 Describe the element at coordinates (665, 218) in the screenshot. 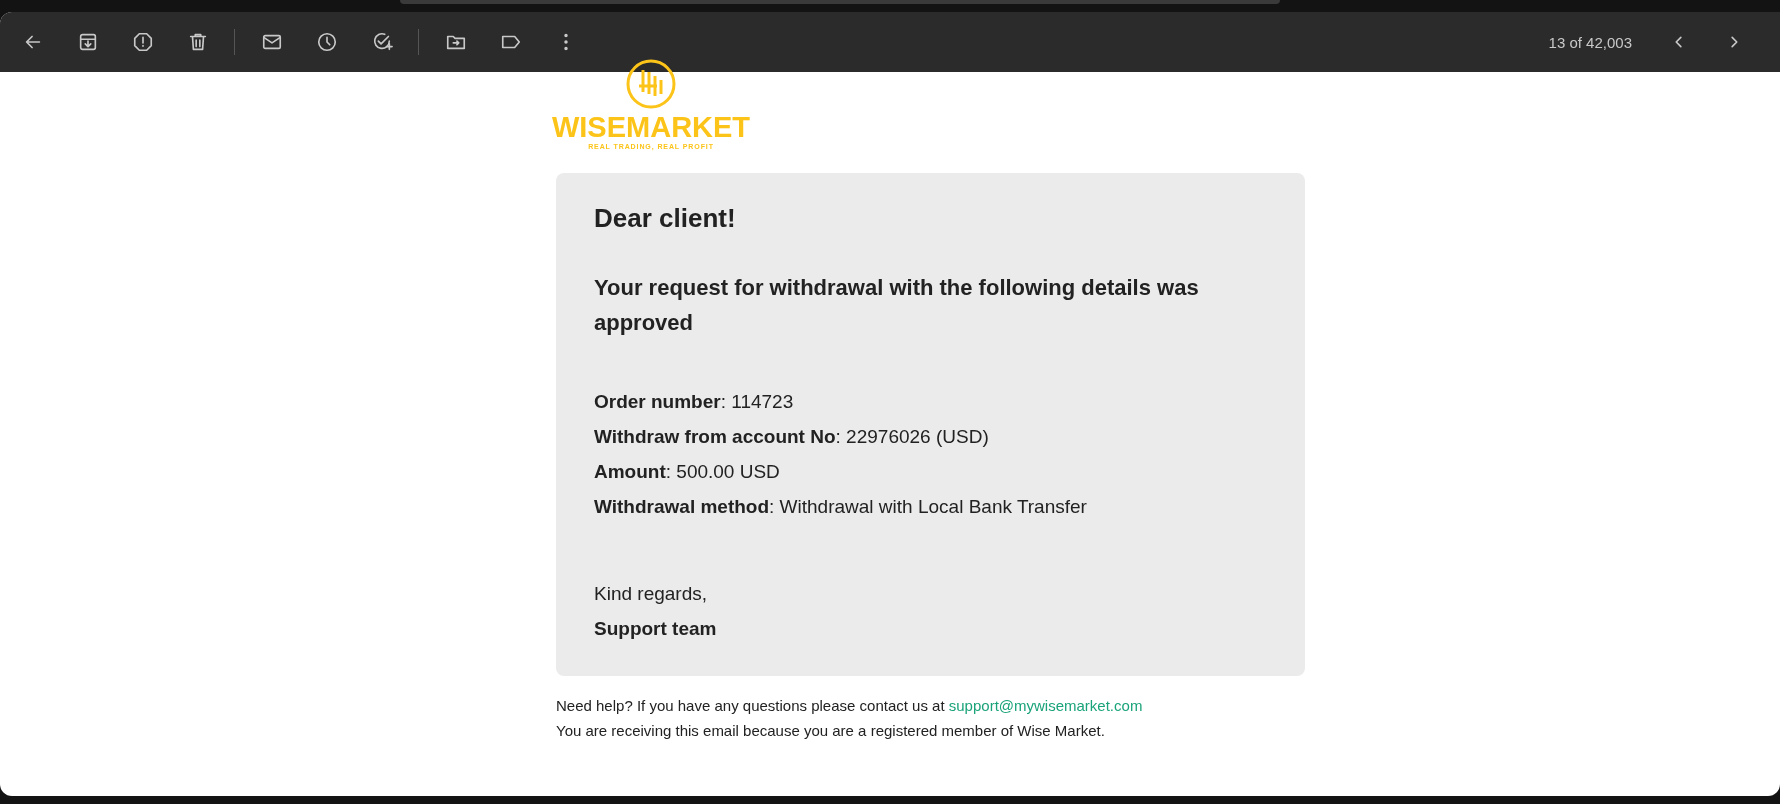

I see `greeting: Dear client!` at that location.